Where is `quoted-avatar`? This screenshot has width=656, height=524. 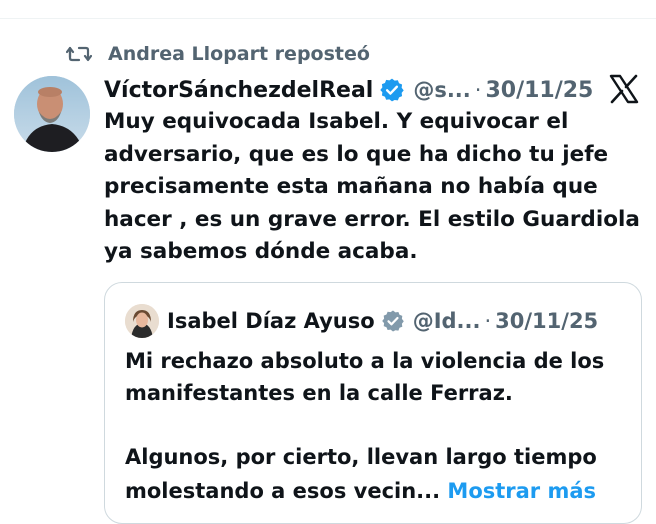 quoted-avatar is located at coordinates (142, 321).